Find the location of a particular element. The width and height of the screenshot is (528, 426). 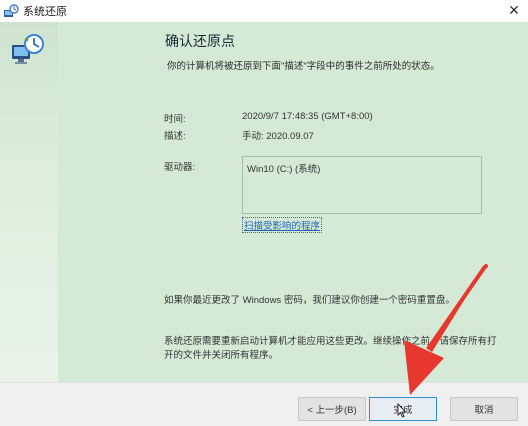

cancel-button: 取消 is located at coordinates (484, 409).